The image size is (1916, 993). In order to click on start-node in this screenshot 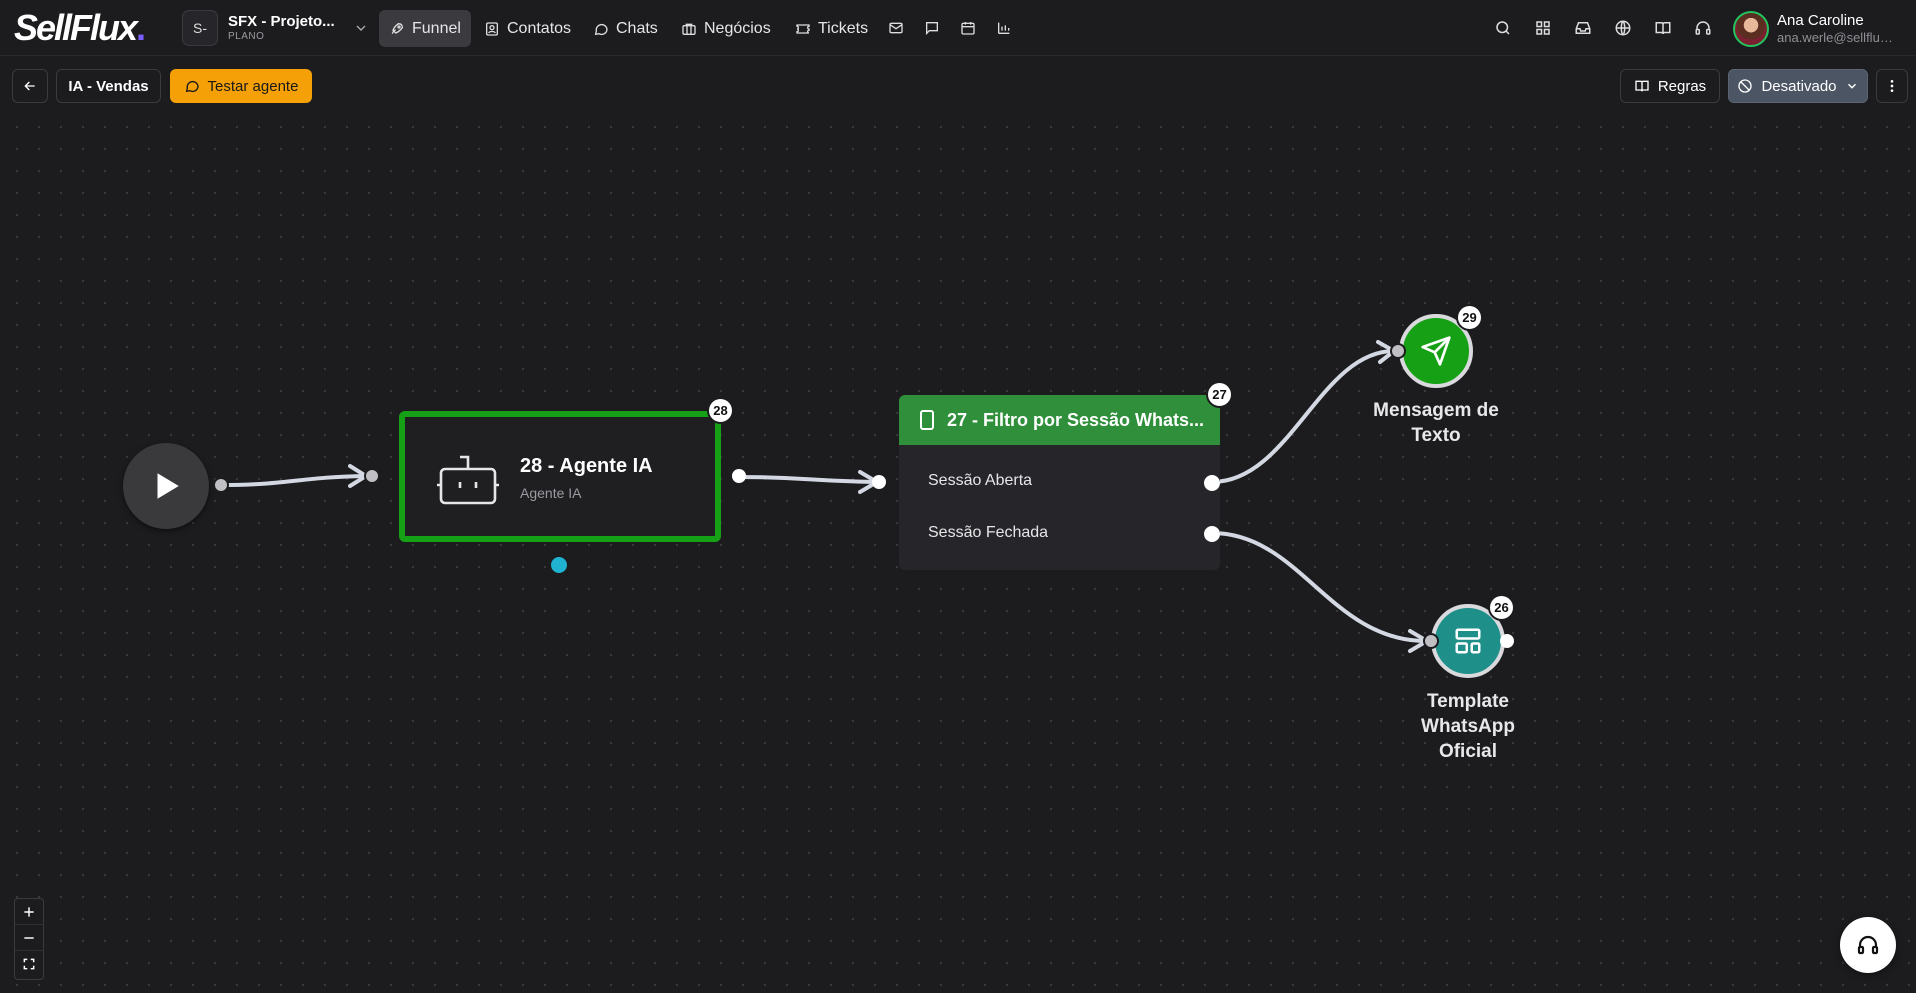, I will do `click(166, 486)`.